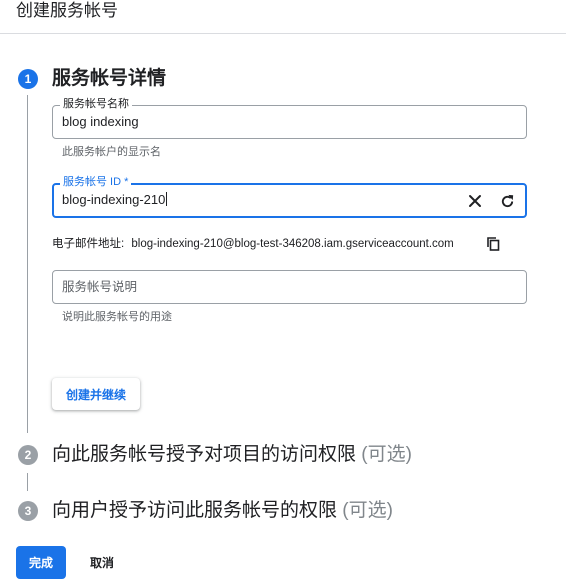 The image size is (566, 588). I want to click on step-1-number: 1, so click(28, 79).